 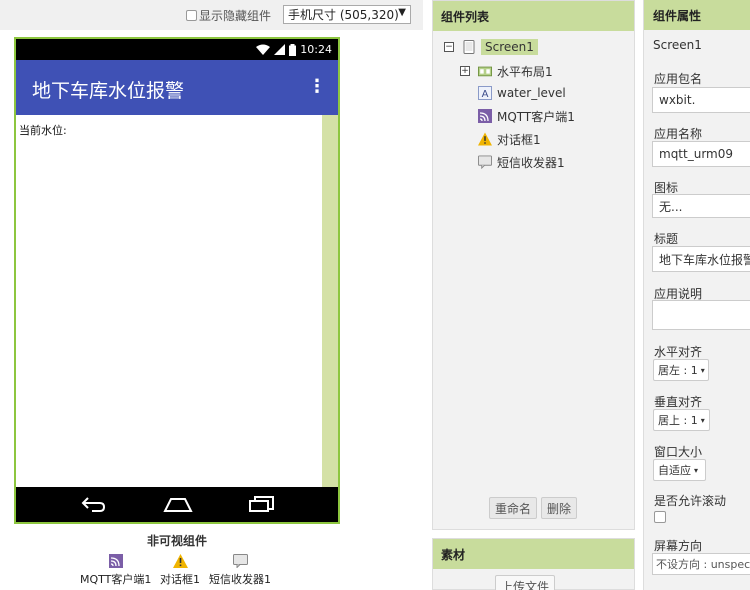 I want to click on viewer-toolbar: 显示隐藏组件 手机尺寸 (505,320) ▼, so click(x=211, y=15).